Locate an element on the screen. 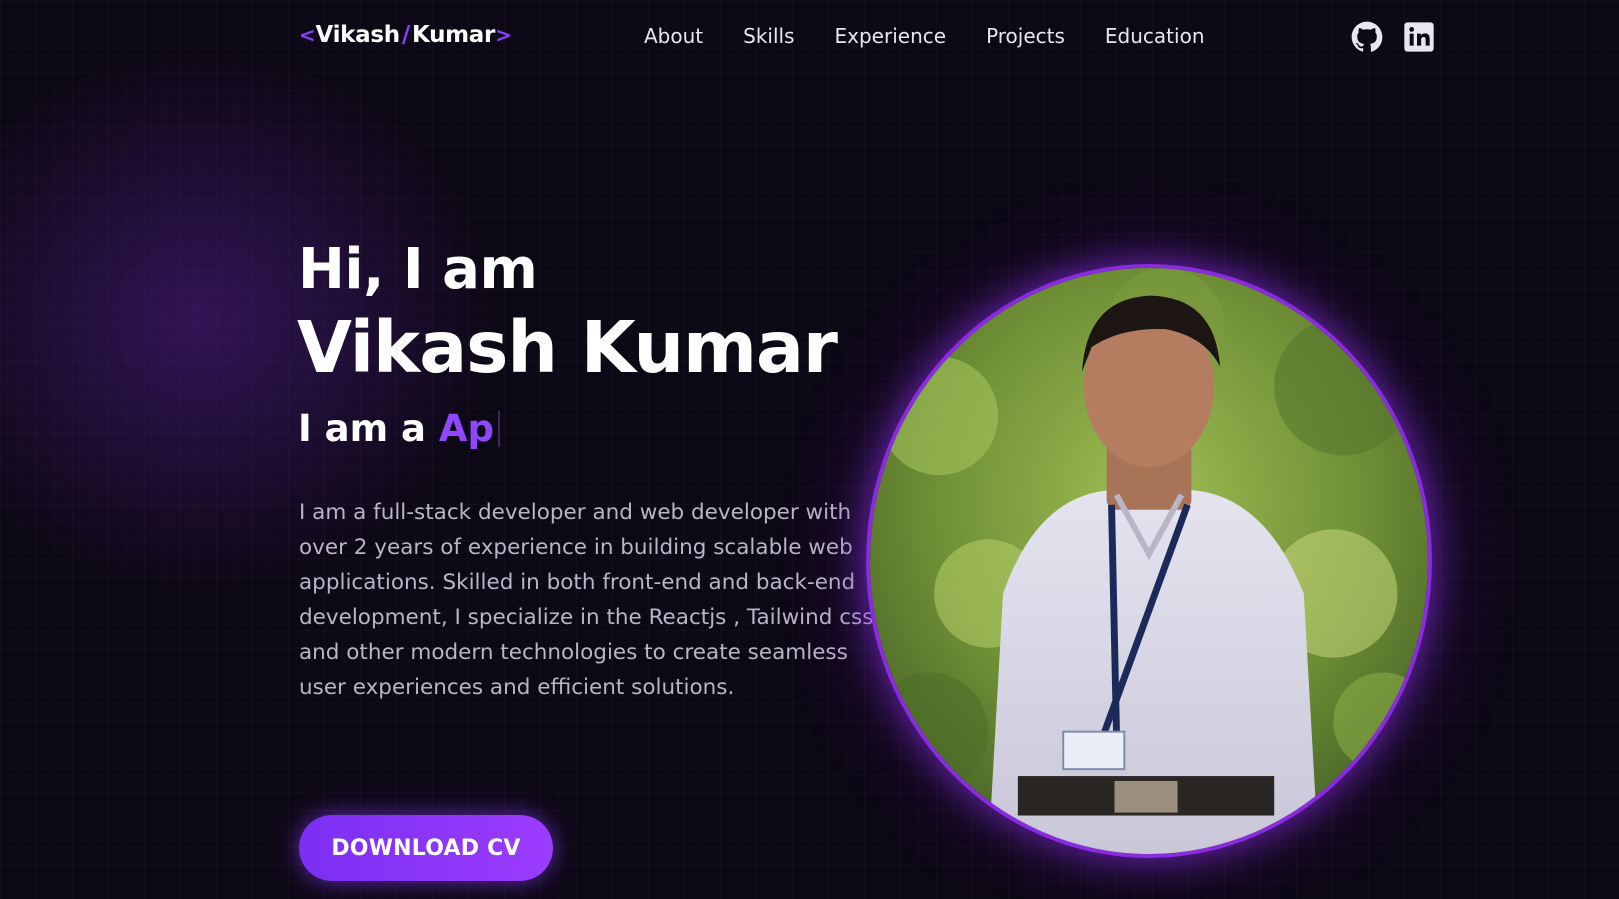 The image size is (1619, 899). site-logo: < Vikash / Kumar > is located at coordinates (405, 35).